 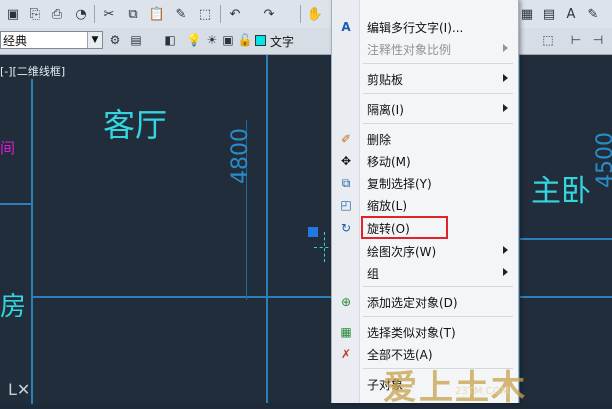 What do you see at coordinates (181, 14) in the screenshot?
I see `match-properties-icon: ✎` at bounding box center [181, 14].